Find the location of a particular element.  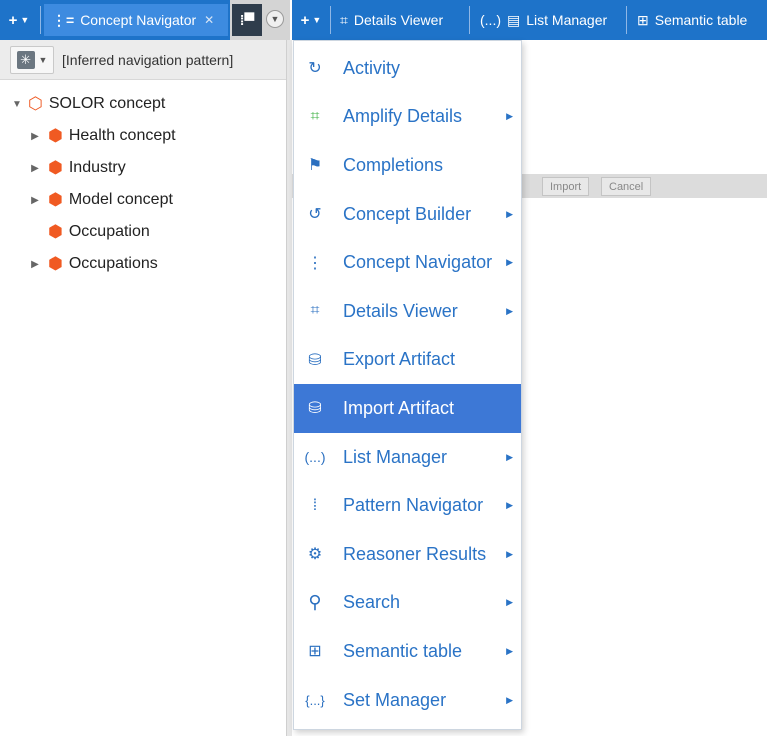

menu-item-concept-navigator: ⋮ Concept Navigator ▶ is located at coordinates (407, 262).